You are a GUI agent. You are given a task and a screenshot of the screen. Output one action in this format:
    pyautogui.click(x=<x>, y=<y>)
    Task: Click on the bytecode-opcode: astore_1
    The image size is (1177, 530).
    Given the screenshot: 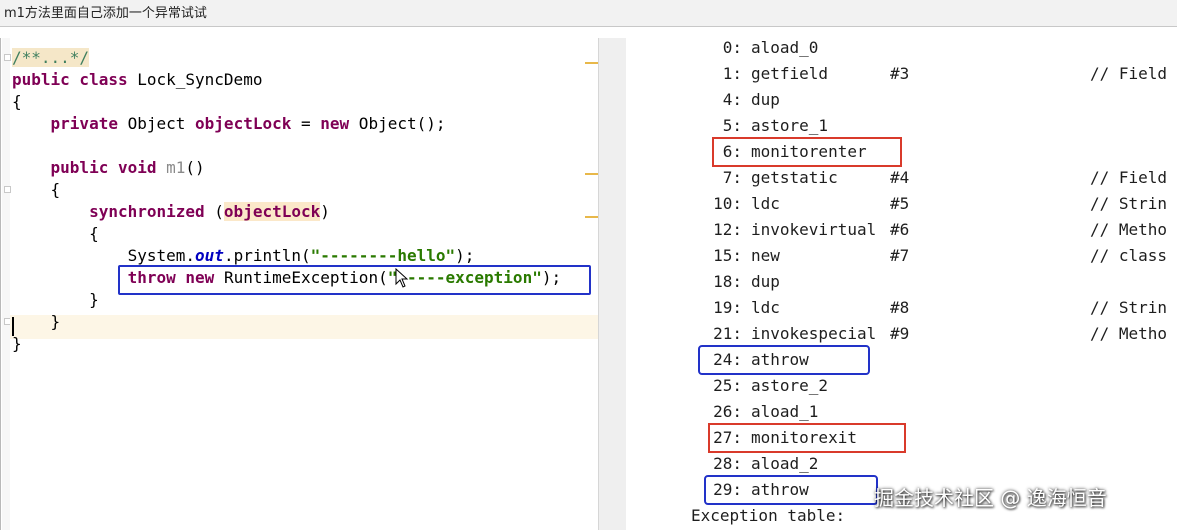 What is the action you would take?
    pyautogui.click(x=790, y=125)
    